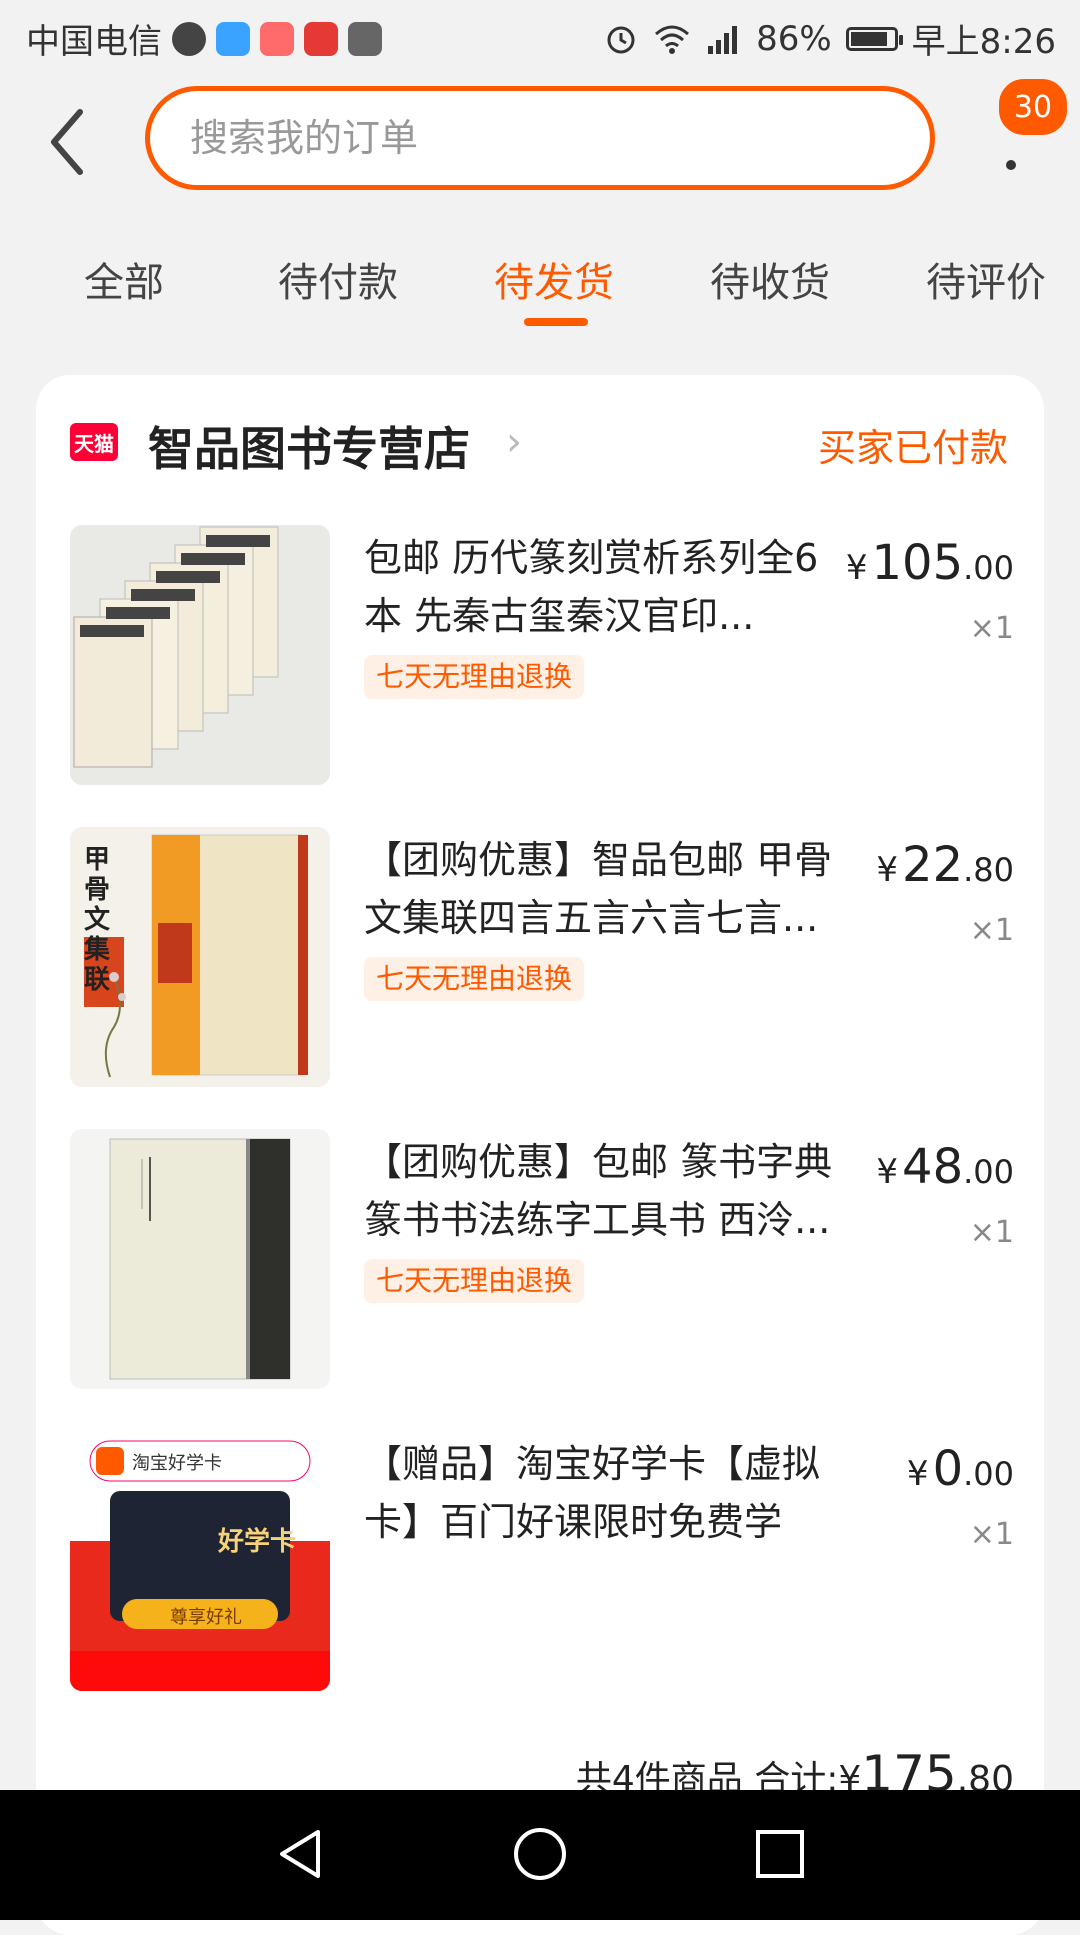 Image resolution: width=1080 pixels, height=1935 pixels. What do you see at coordinates (556, 322) in the screenshot?
I see `active-tab-indicator` at bounding box center [556, 322].